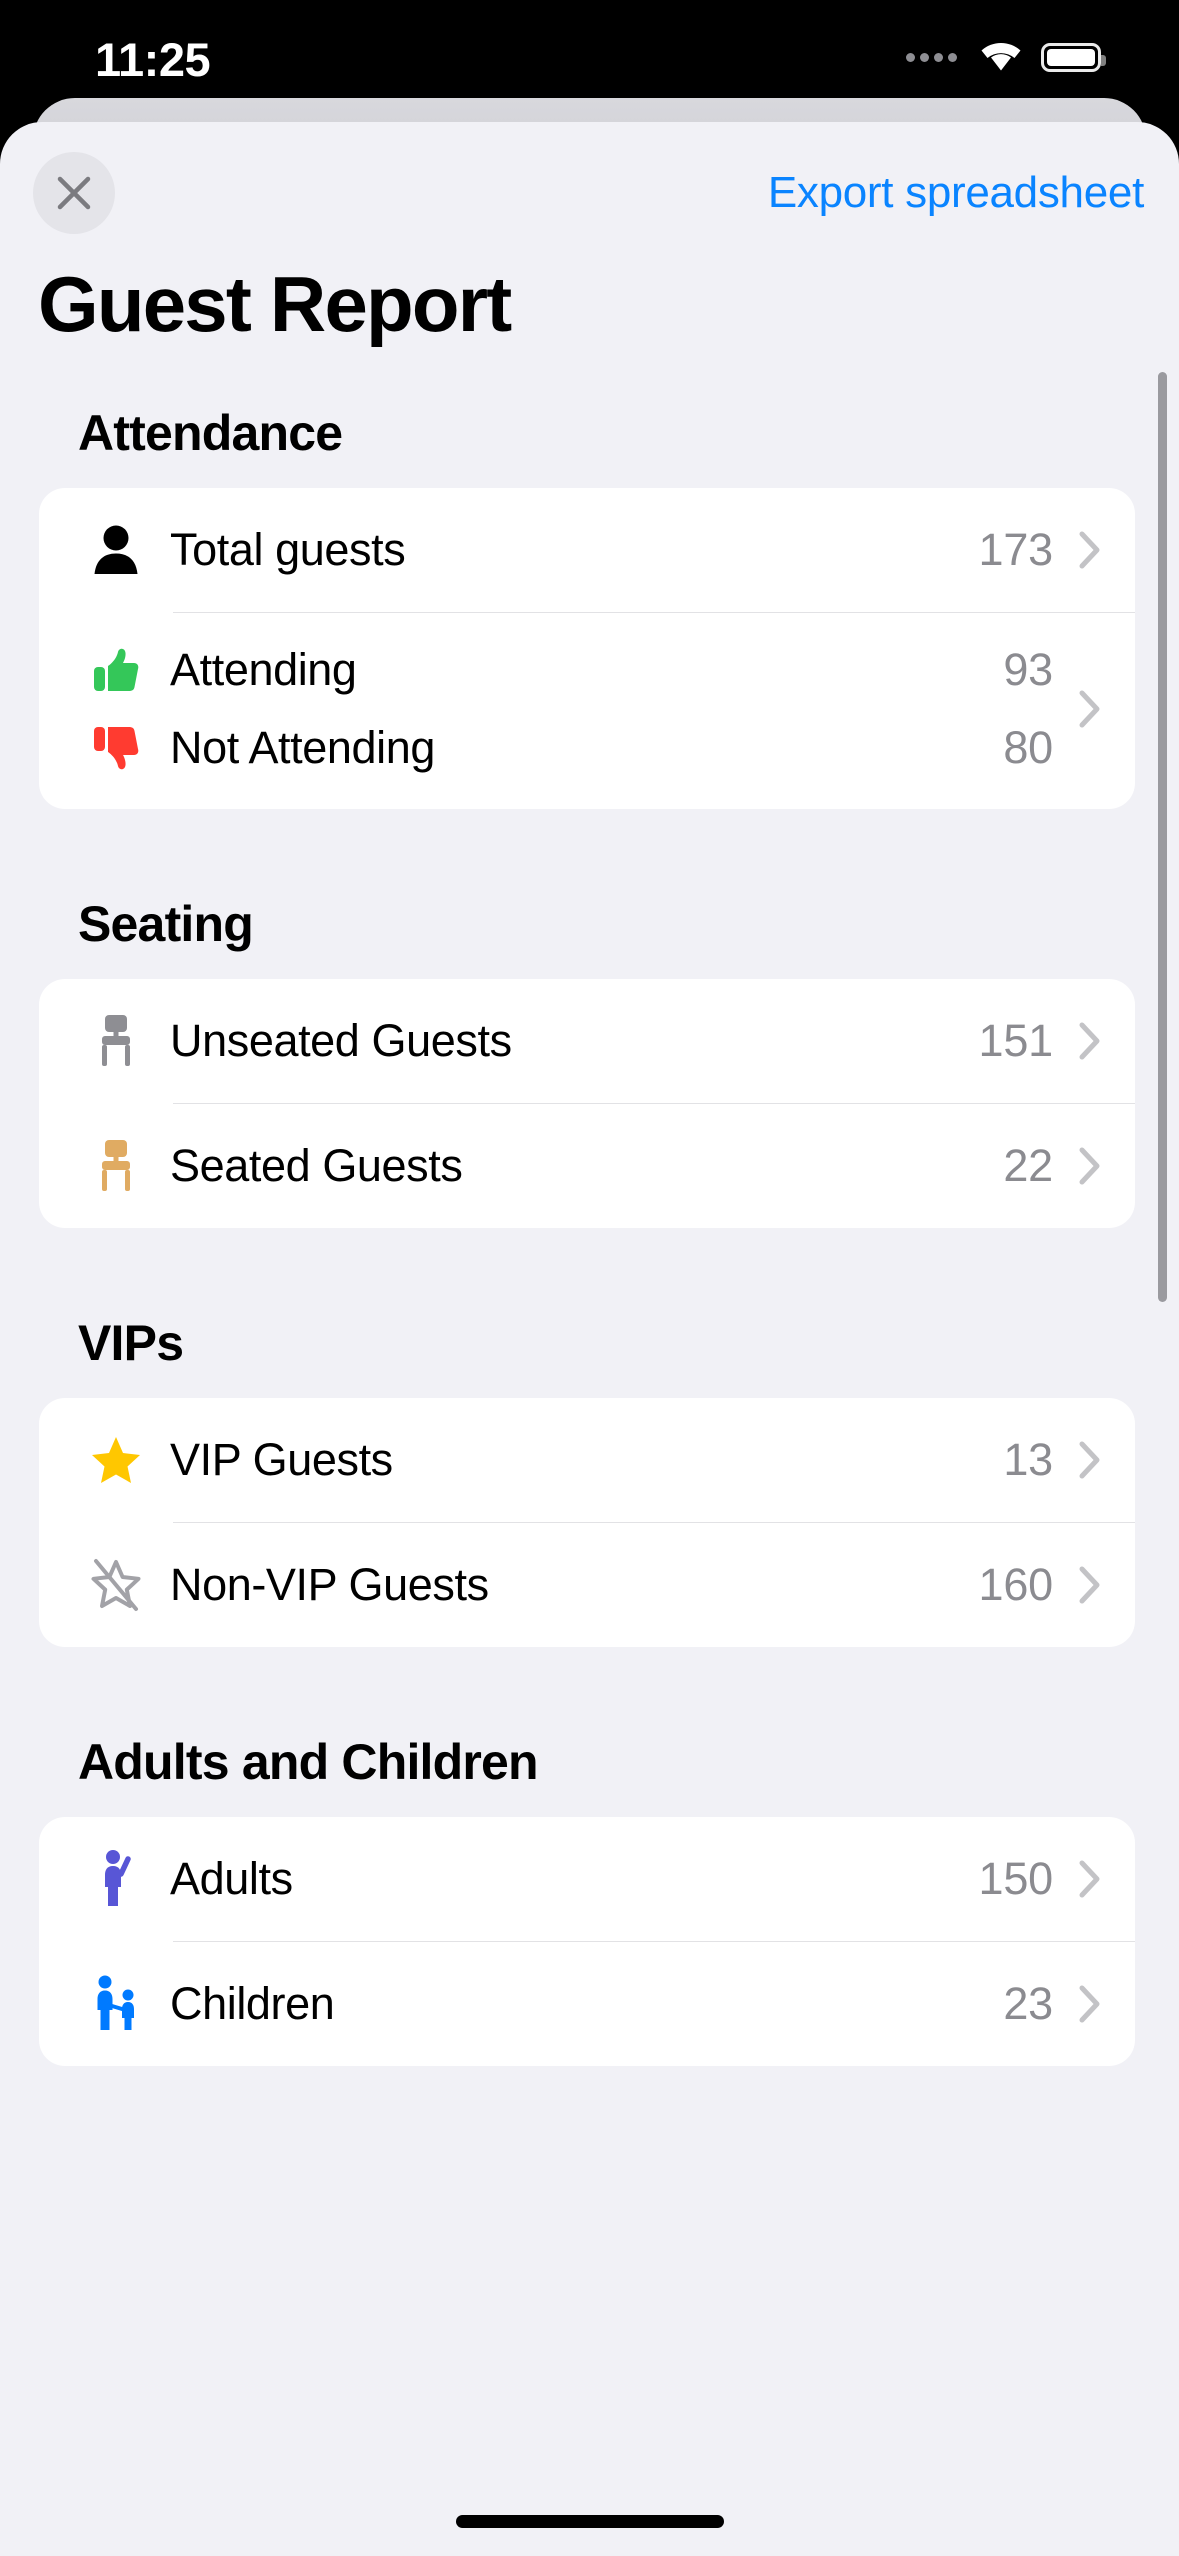  Describe the element at coordinates (1016, 549) in the screenshot. I see `row-value: 173` at that location.